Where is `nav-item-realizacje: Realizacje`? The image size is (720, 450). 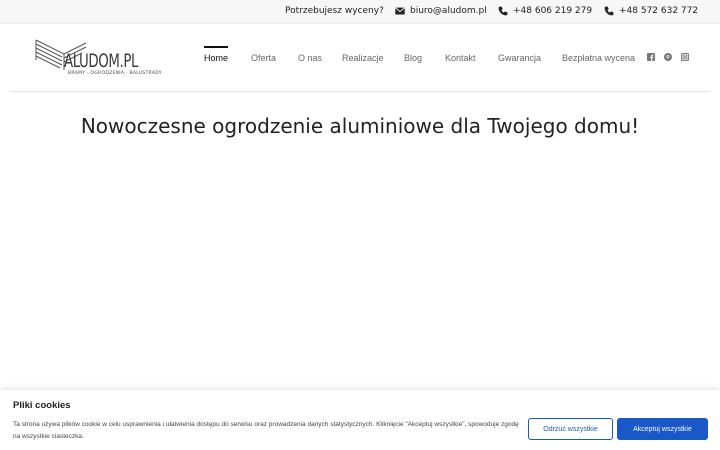
nav-item-realizacje: Realizacje is located at coordinates (363, 58).